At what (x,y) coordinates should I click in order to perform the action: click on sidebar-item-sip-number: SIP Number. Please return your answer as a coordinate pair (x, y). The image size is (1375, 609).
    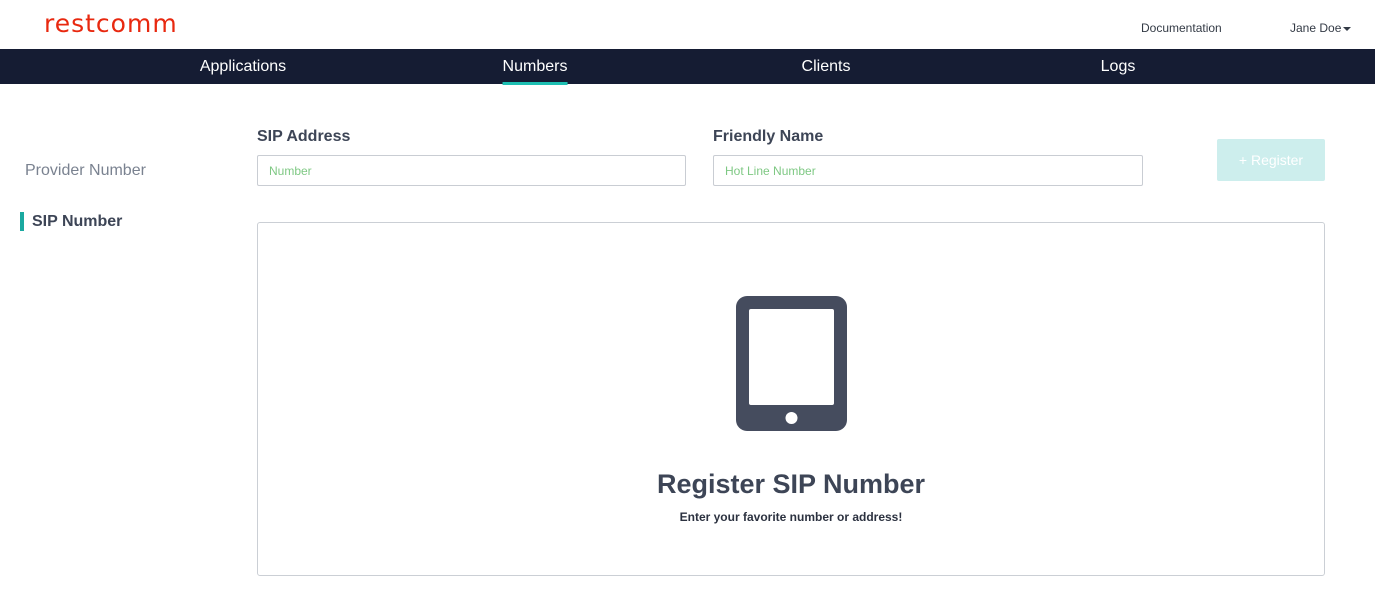
    Looking at the image, I should click on (71, 221).